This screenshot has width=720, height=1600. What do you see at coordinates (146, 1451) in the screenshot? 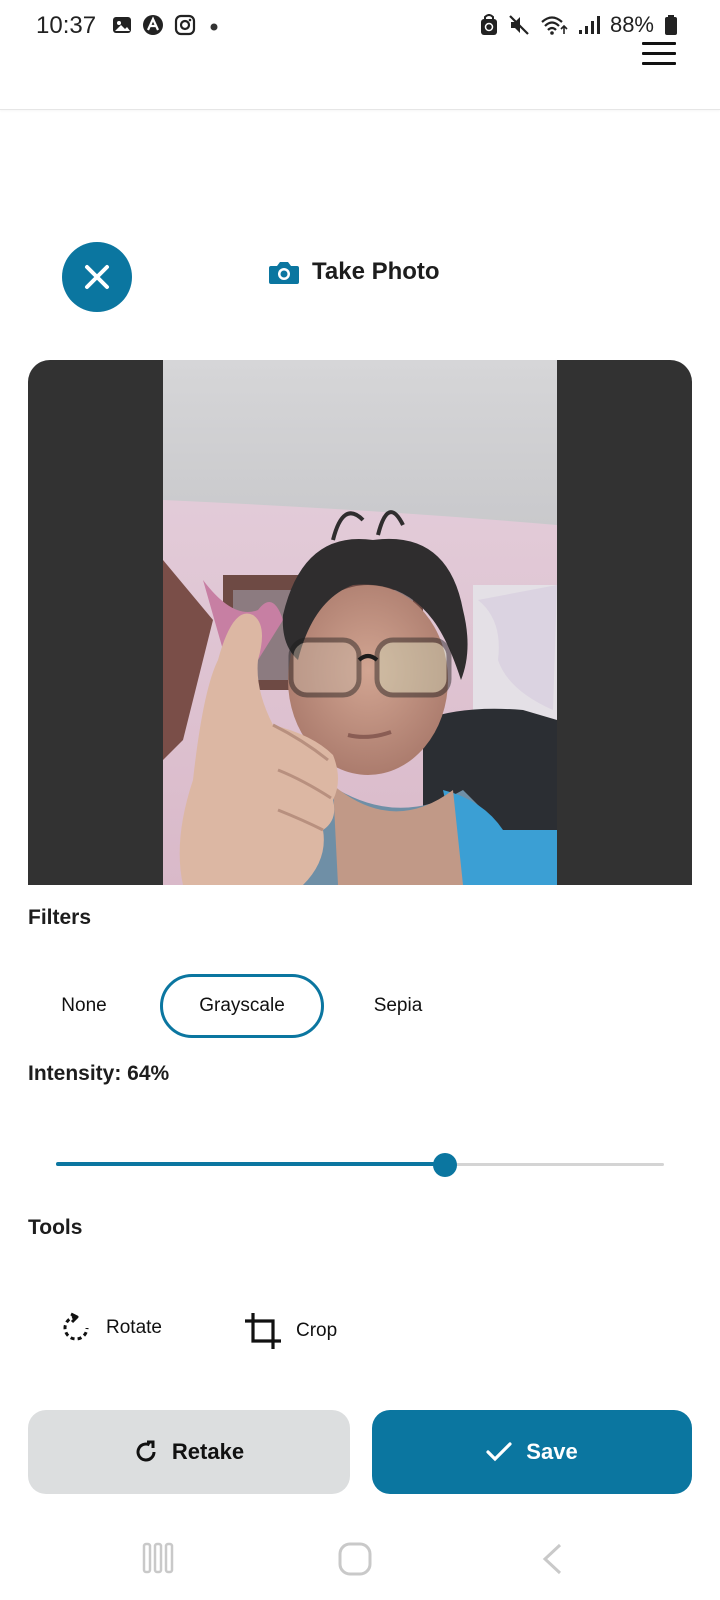
I see `refresh-icon` at bounding box center [146, 1451].